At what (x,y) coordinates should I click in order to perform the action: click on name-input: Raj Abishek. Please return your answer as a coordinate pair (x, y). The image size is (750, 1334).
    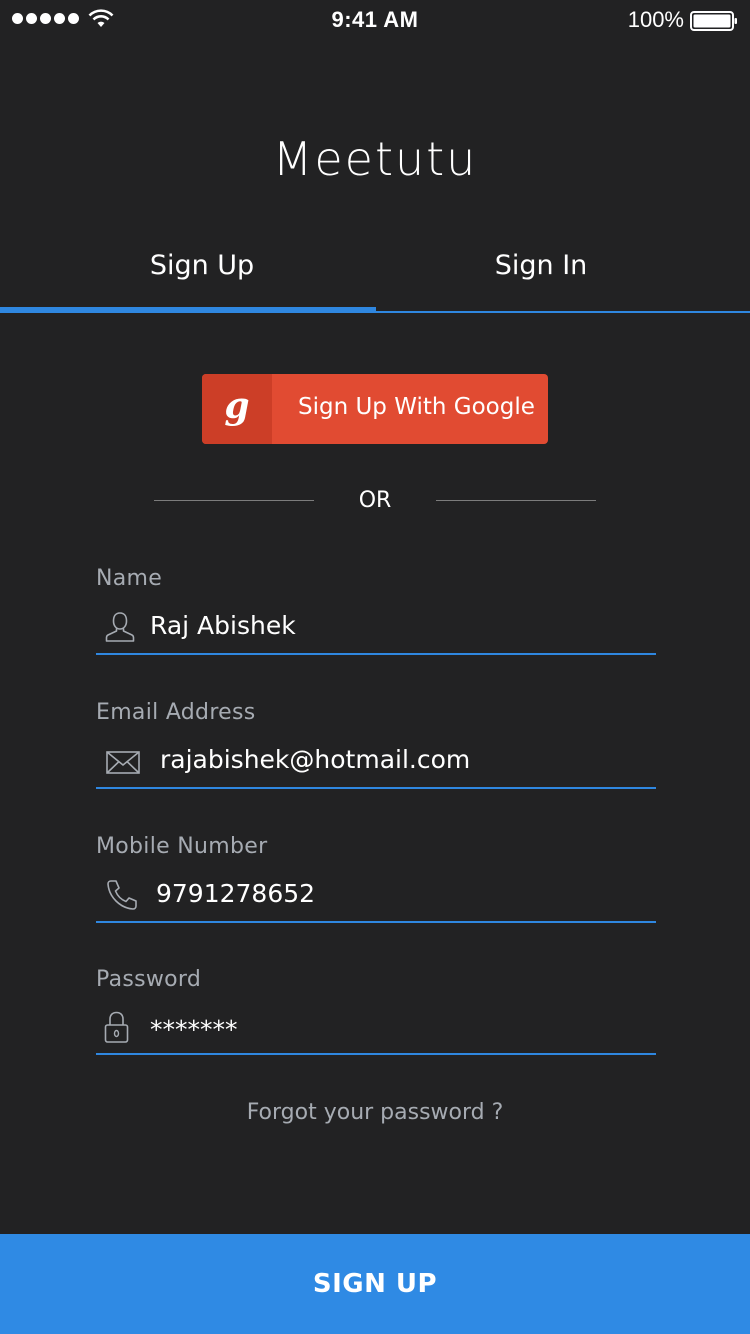
    Looking at the image, I should click on (223, 625).